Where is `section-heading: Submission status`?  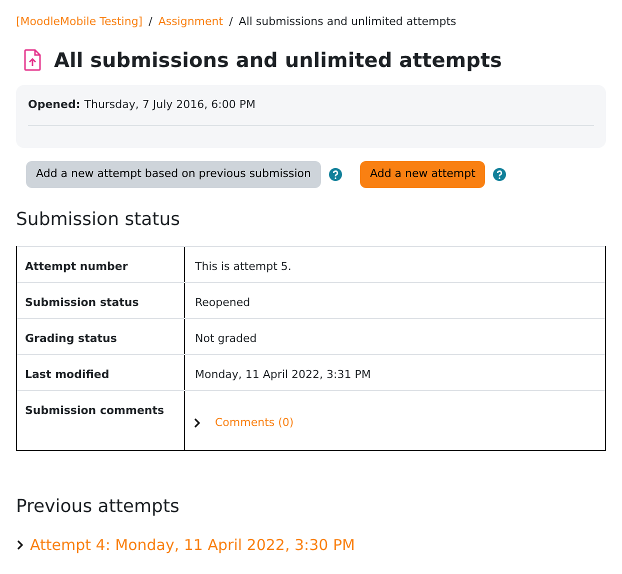
section-heading: Submission status is located at coordinates (99, 220).